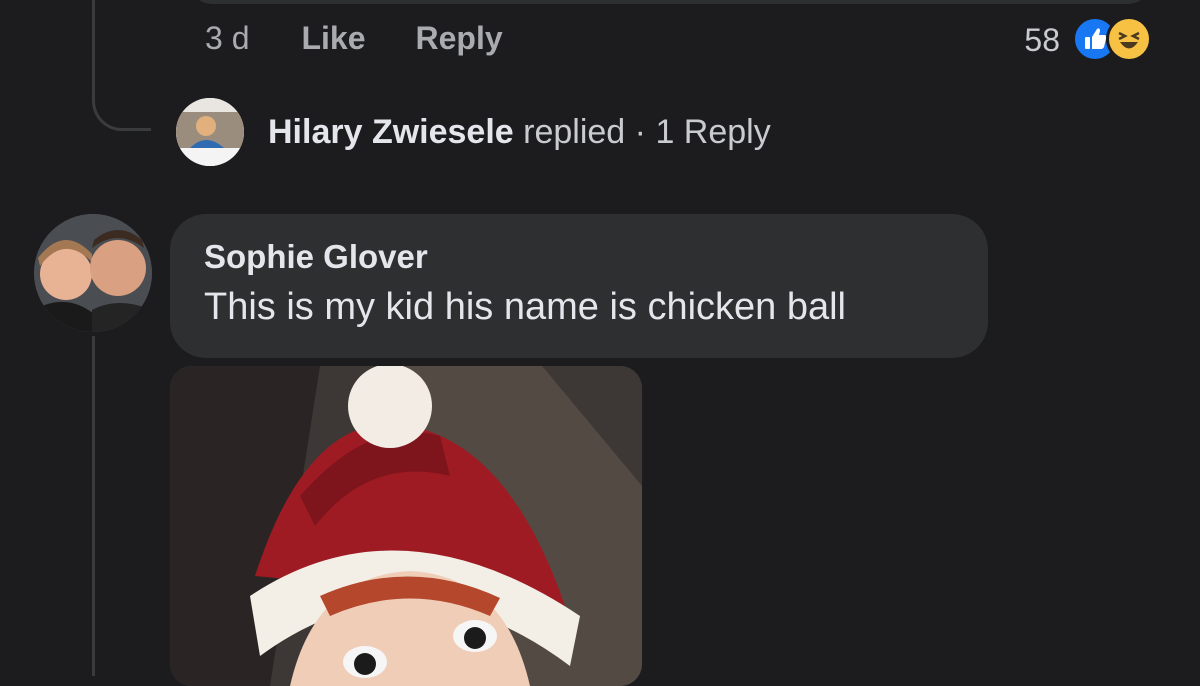 This screenshot has height=686, width=1200. Describe the element at coordinates (391, 132) in the screenshot. I see `reply-author-name: Hilary Zwiesele` at that location.